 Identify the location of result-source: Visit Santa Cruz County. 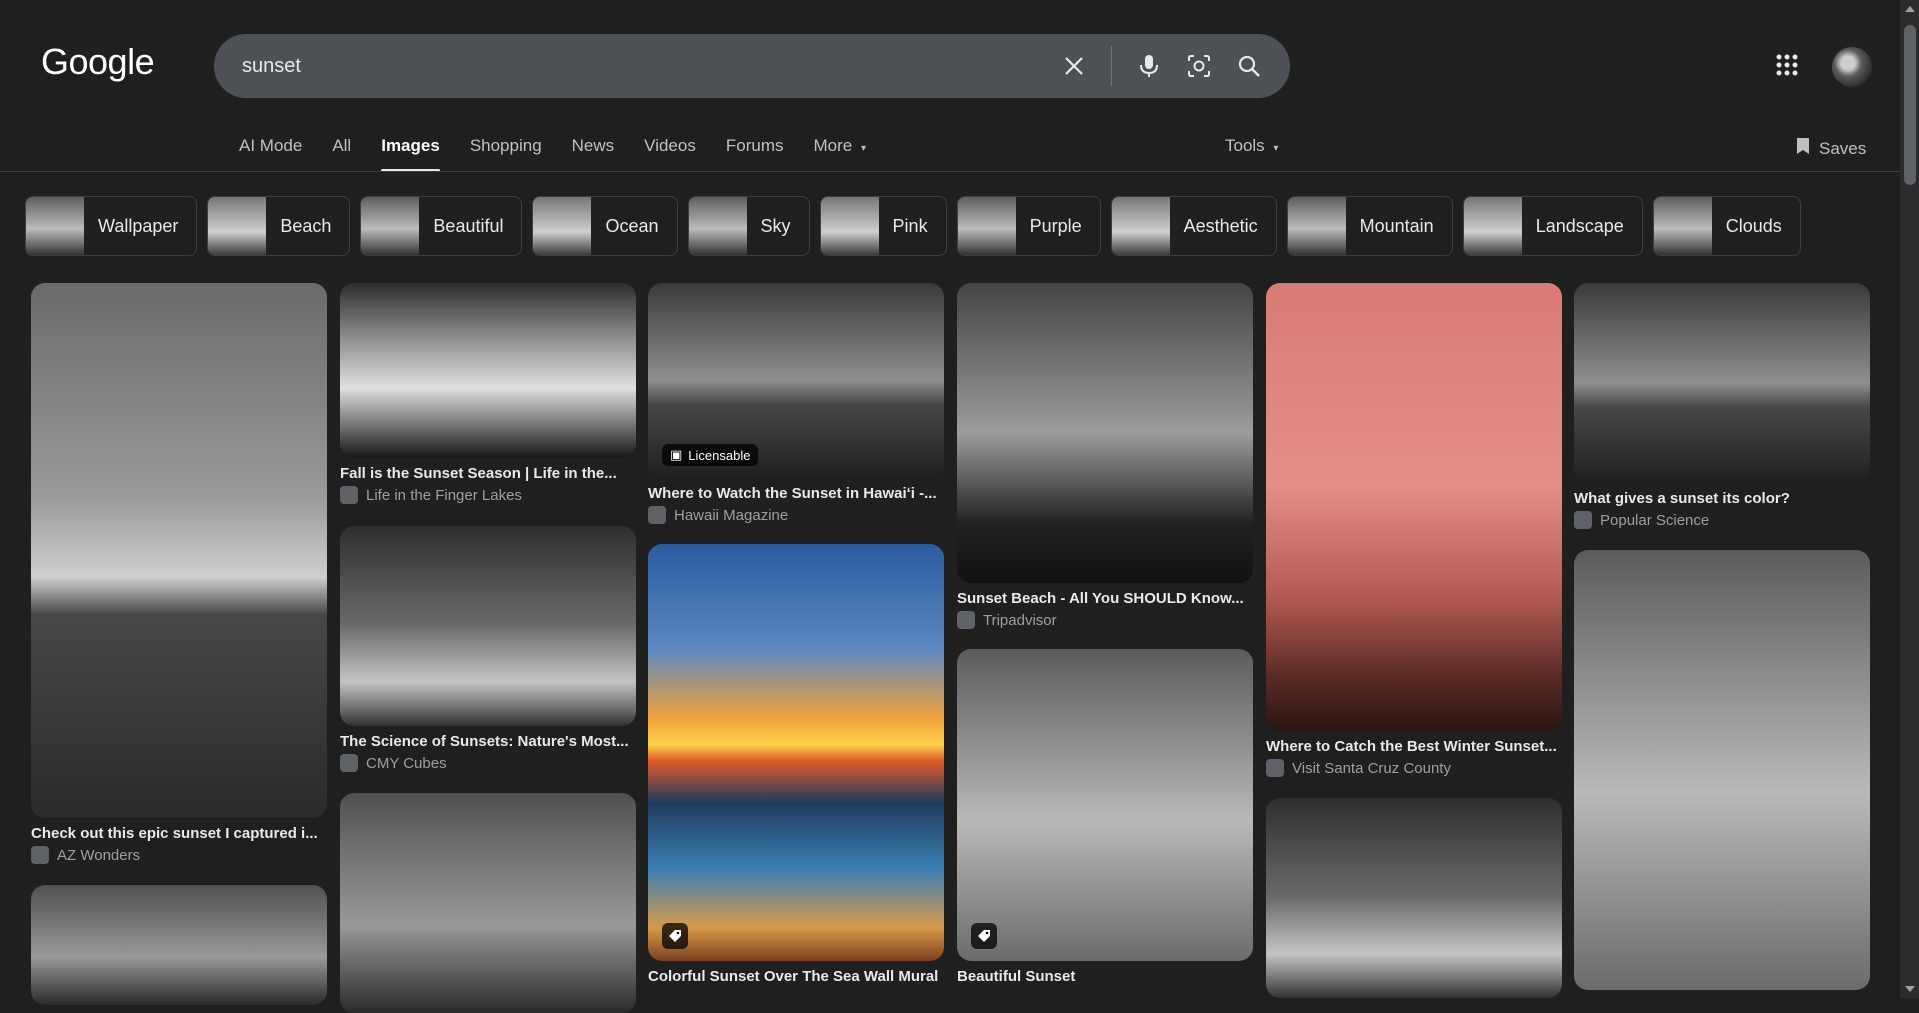
(1414, 768).